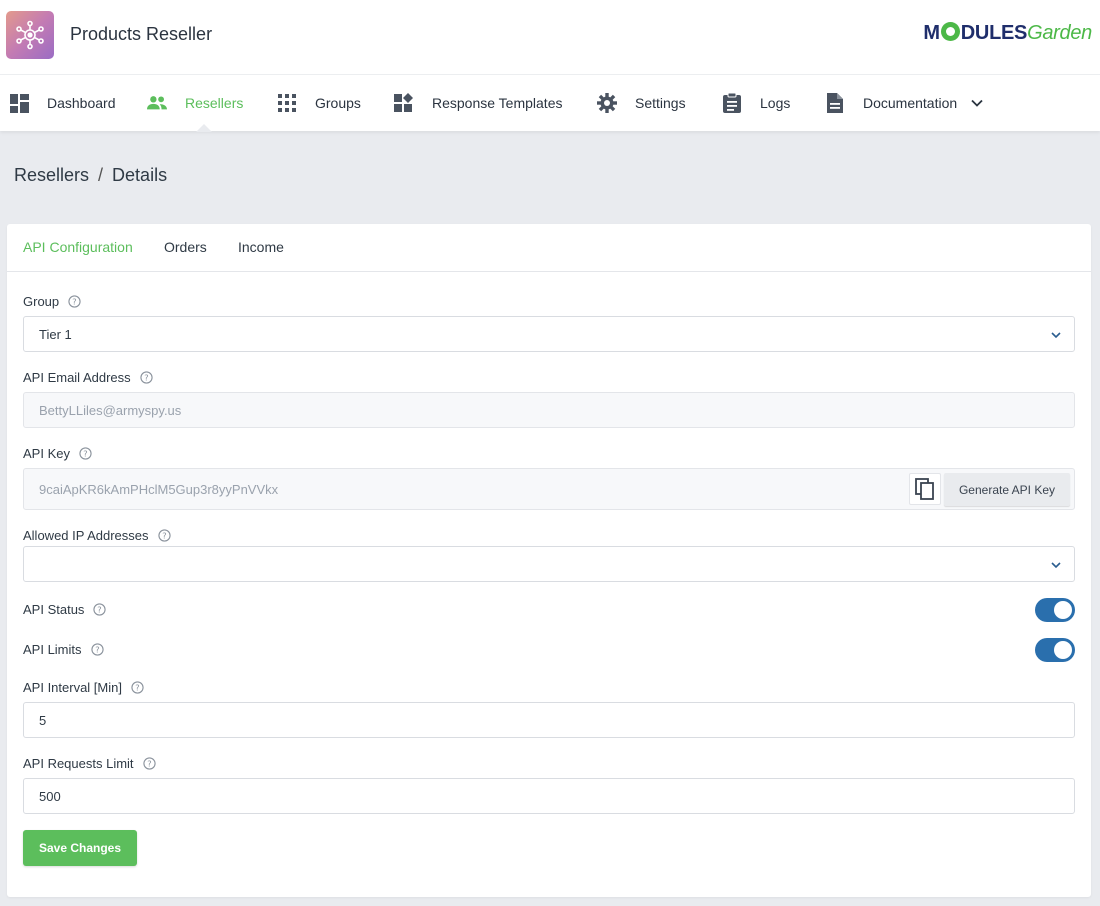 The image size is (1100, 906). Describe the element at coordinates (1055, 650) in the screenshot. I see `api-limits-toggle` at that location.